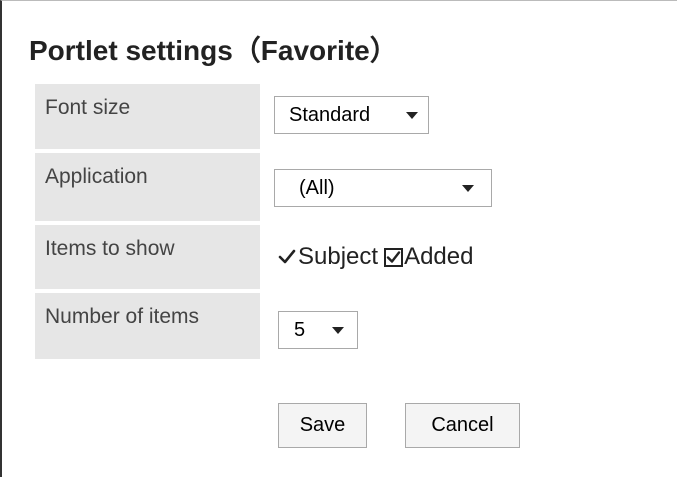 The width and height of the screenshot is (677, 477). Describe the element at coordinates (300, 329) in the screenshot. I see `number-of-items-select-value: 5` at that location.